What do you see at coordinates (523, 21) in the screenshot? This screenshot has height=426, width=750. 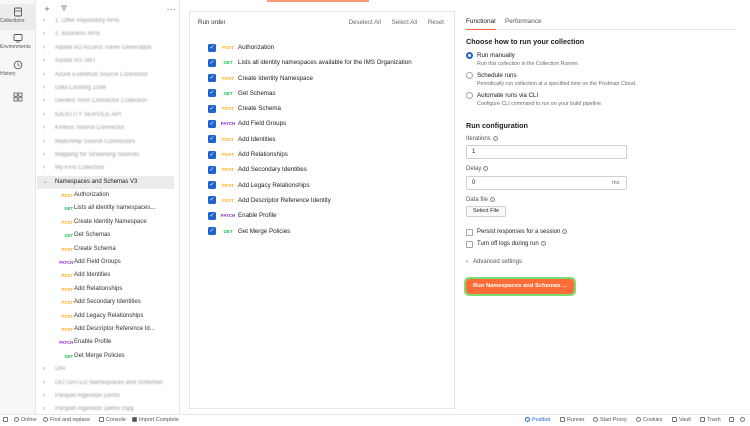 I see `tab-performance: Performance` at bounding box center [523, 21].